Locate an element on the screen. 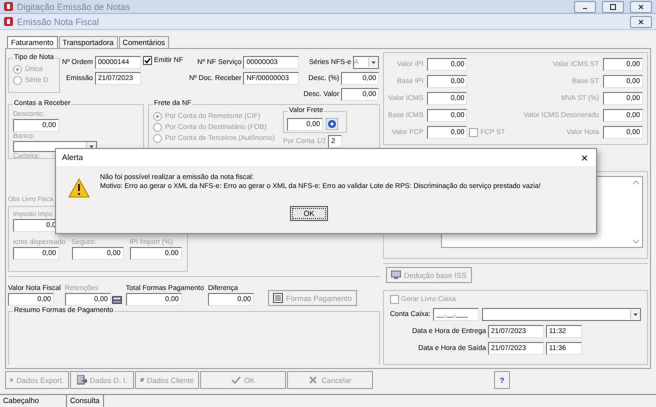 This screenshot has height=407, width=656. check-icon is located at coordinates (236, 380).